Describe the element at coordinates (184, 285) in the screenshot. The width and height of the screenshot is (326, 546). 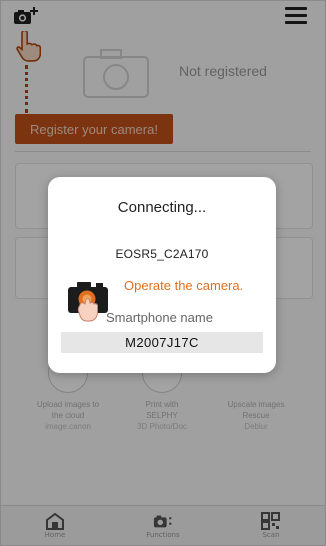
I see `operate-instruction: Operate the camera.` at that location.